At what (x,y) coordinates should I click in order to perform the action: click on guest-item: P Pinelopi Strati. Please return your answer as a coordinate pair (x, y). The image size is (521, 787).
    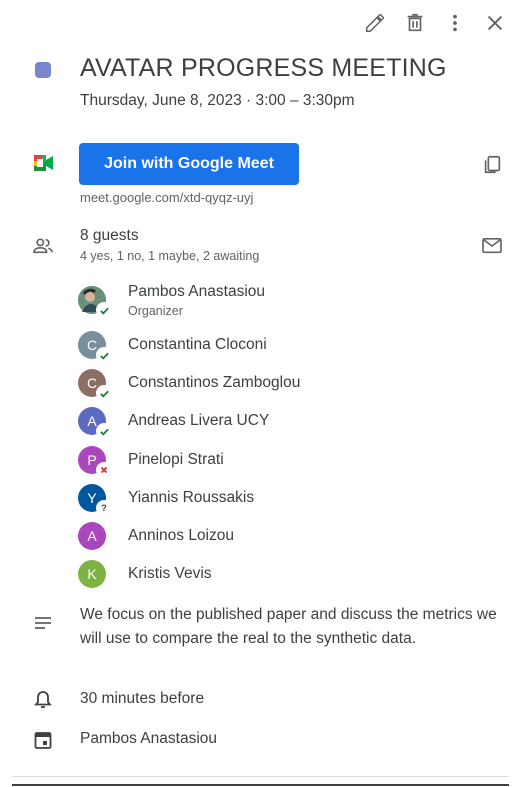
    Looking at the image, I should click on (151, 460).